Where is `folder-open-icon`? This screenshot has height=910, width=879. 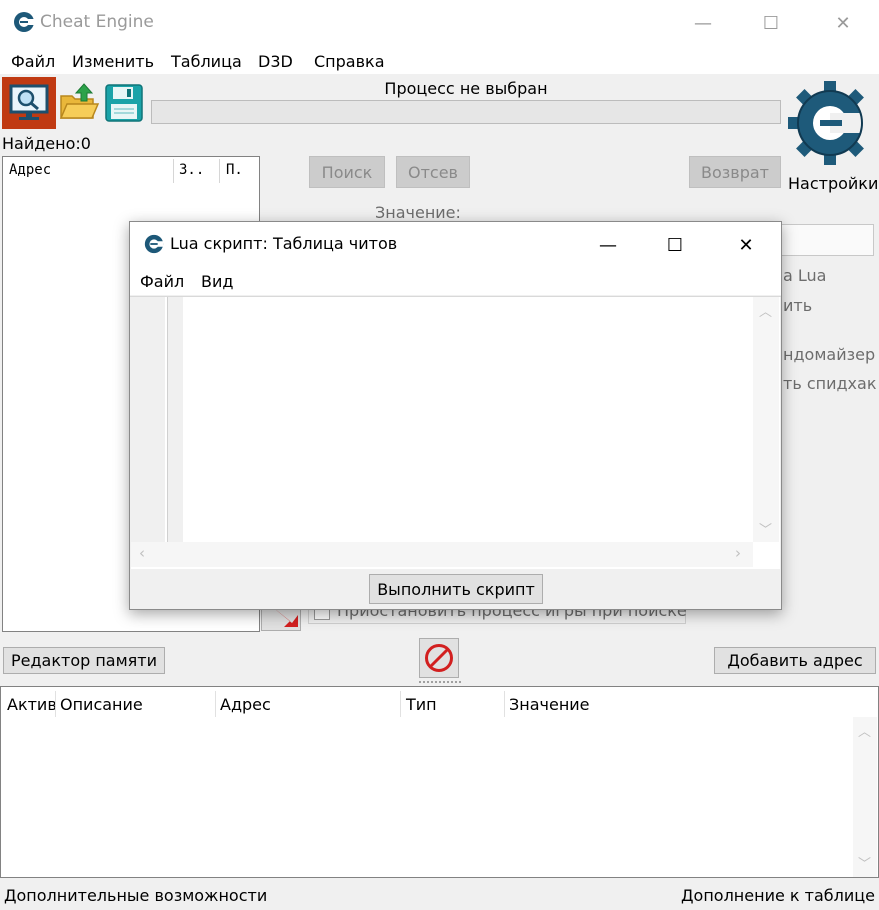
folder-open-icon is located at coordinates (79, 101).